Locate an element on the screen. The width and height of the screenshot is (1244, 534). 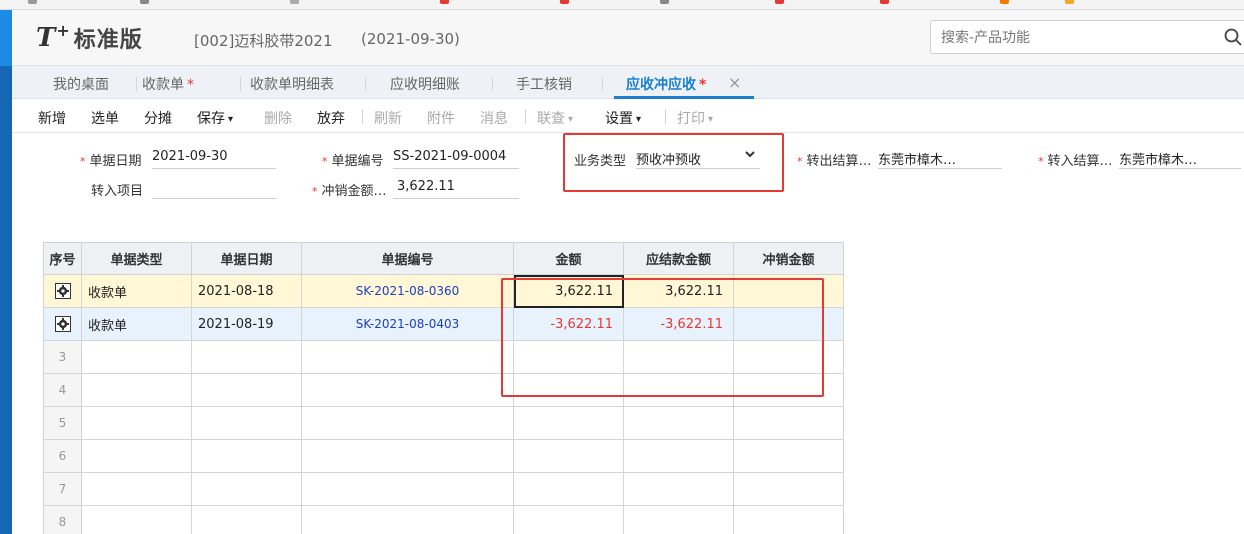
transfer-project-label: 转入项目 is located at coordinates (117, 191).